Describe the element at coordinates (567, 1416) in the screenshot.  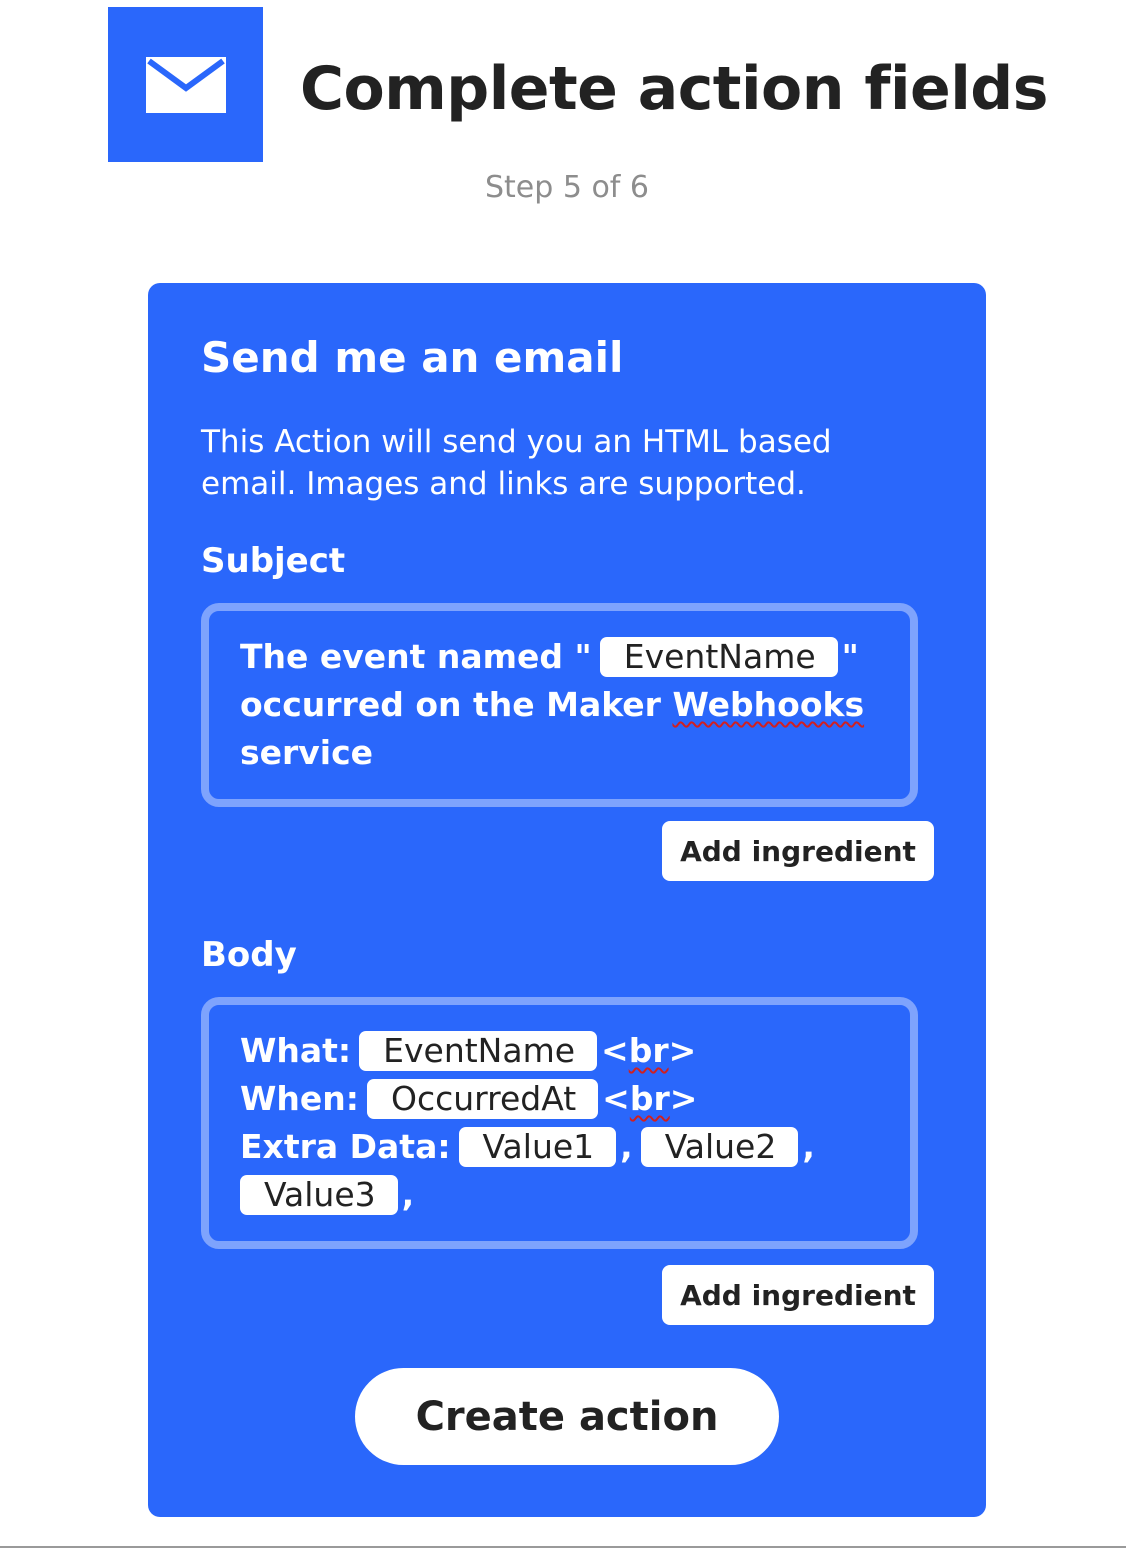
I see `create-action-button: Create action` at that location.